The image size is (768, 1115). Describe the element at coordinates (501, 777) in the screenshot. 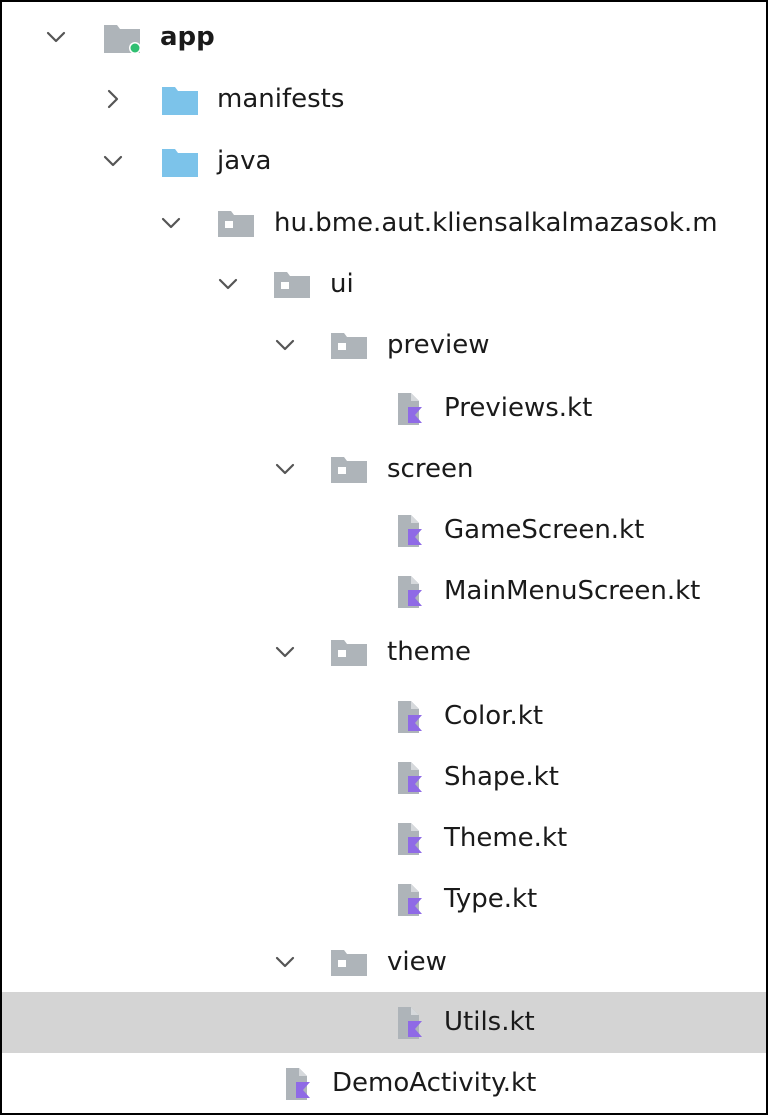

I see `tree-item-label: Shape.kt` at that location.